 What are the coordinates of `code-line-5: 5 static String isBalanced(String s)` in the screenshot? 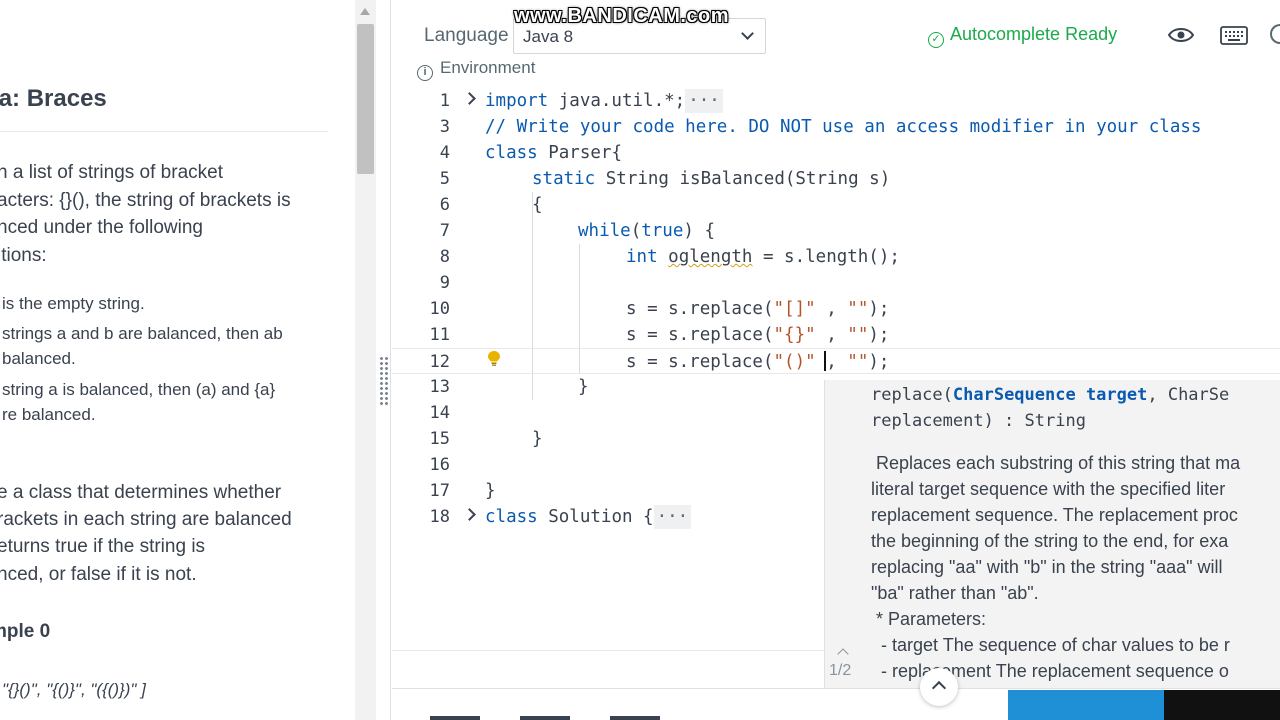 It's located at (836, 179).